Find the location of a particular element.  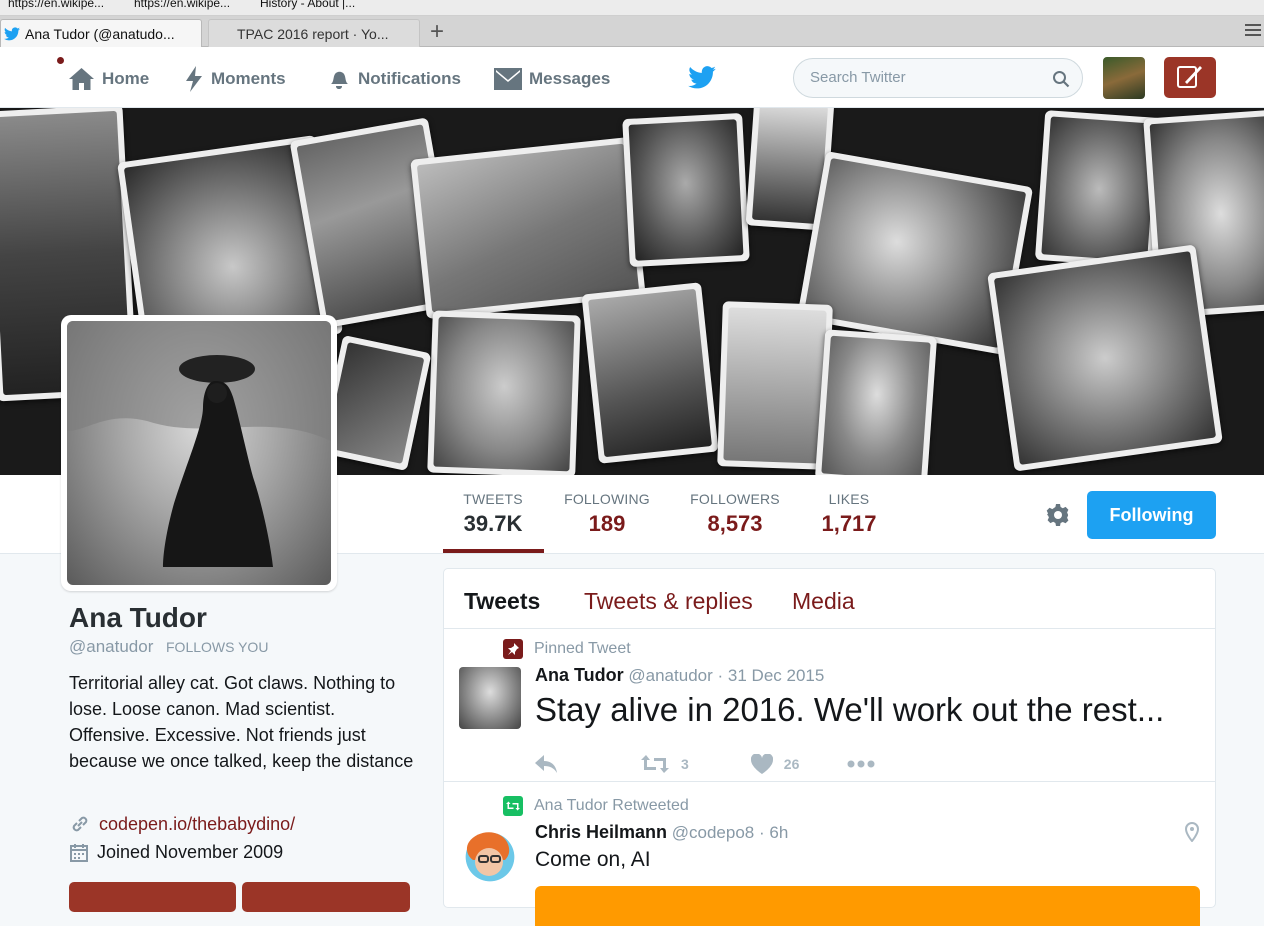

search-input: Search Twitter is located at coordinates (938, 78).